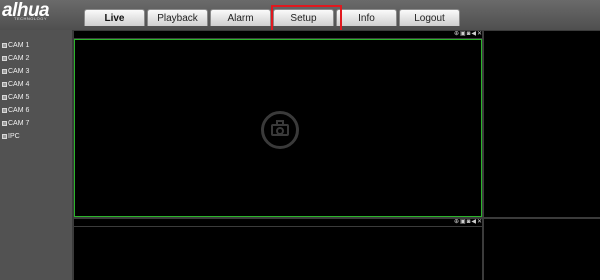 The height and width of the screenshot is (280, 600). I want to click on channel-label: CAM 1, so click(19, 45).